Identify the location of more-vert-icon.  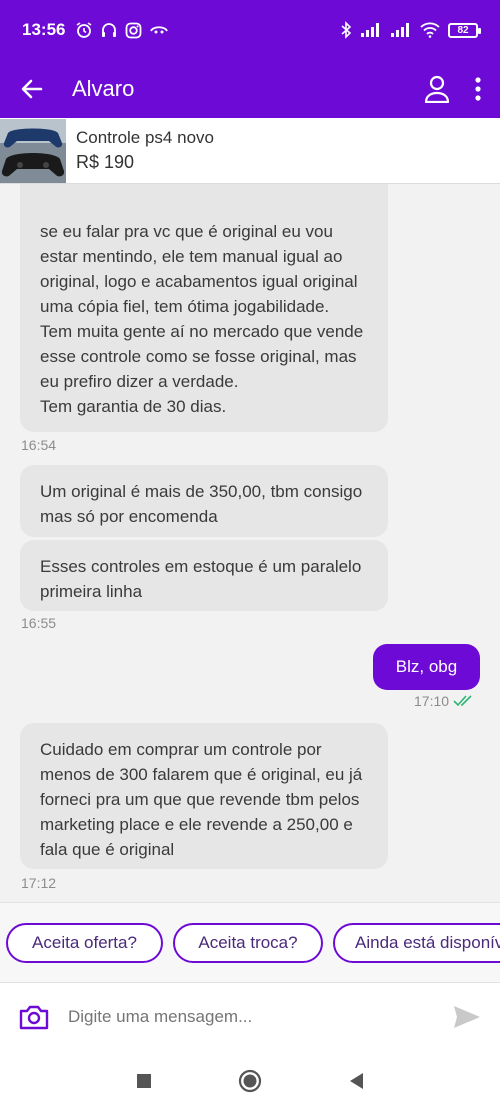
(478, 89).